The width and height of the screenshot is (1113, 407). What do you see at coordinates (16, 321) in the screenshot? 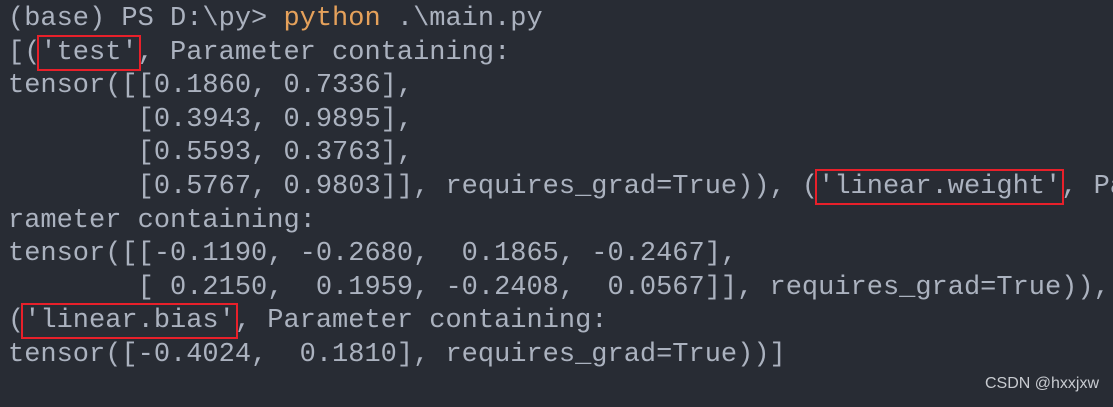
I see `output-text: (` at bounding box center [16, 321].